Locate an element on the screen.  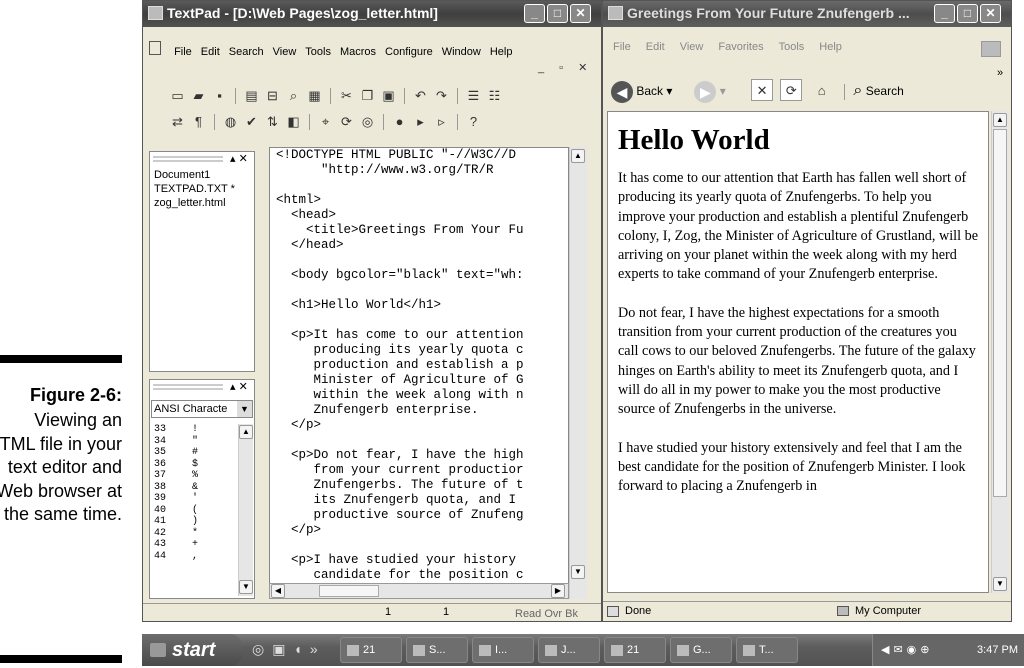
cut-icon: ✂ is located at coordinates (346, 96).